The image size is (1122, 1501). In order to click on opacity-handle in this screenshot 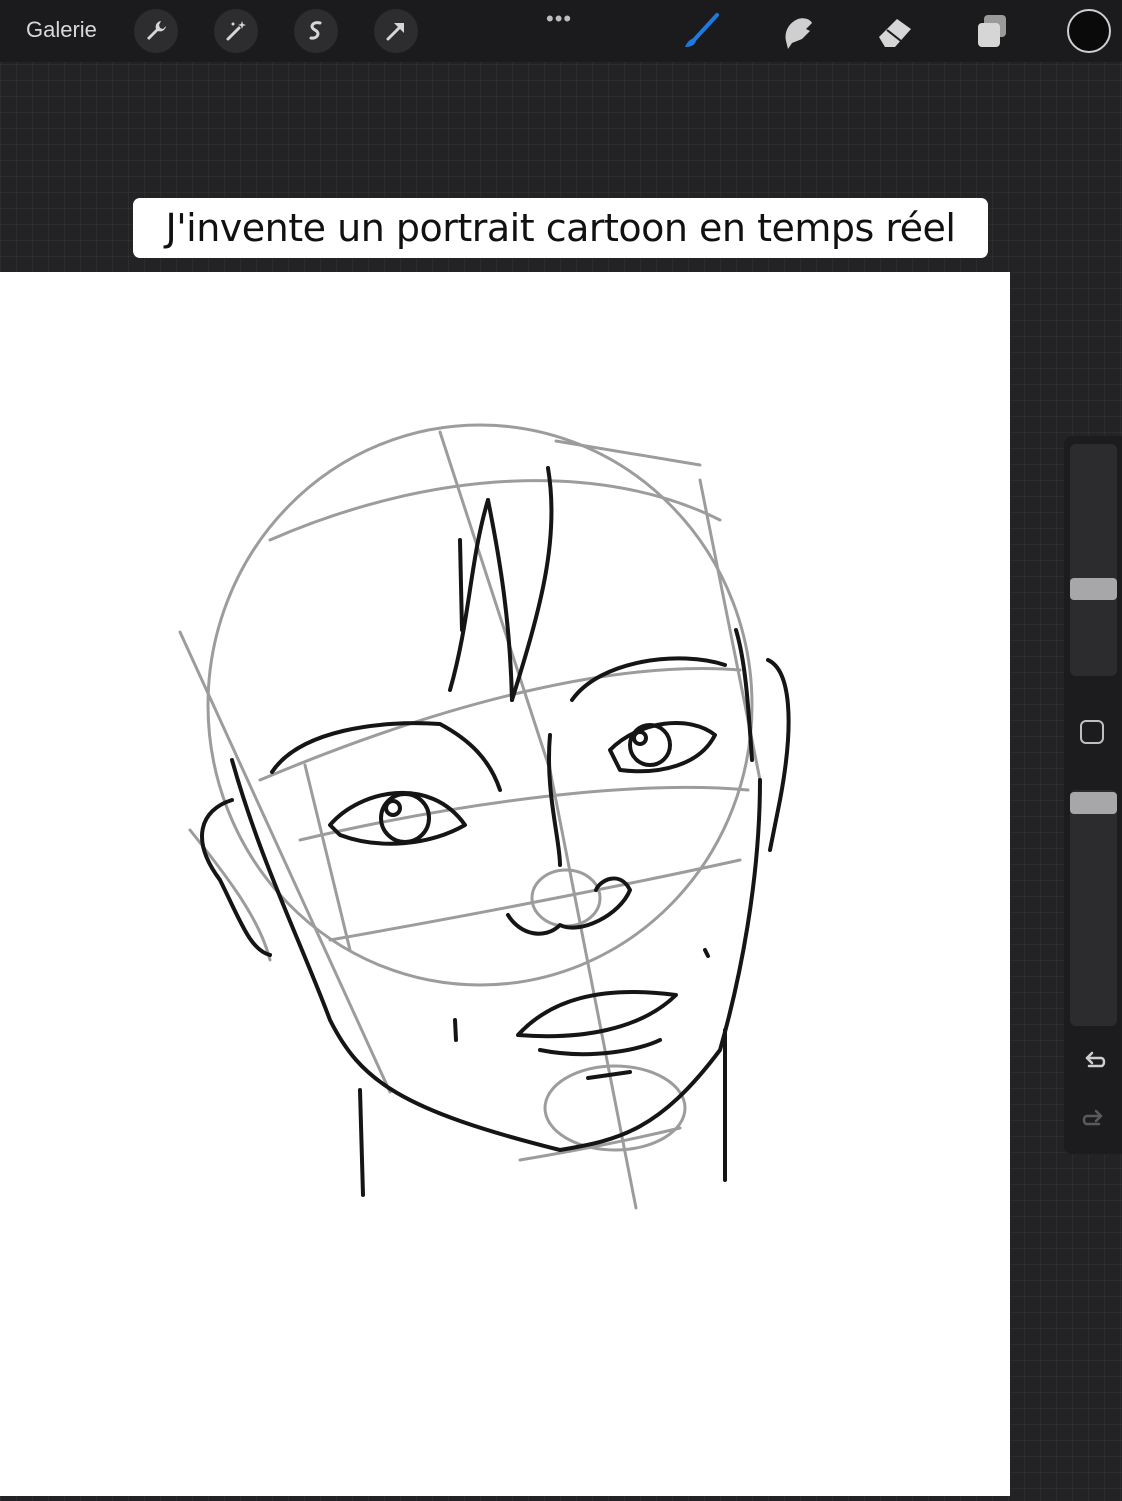, I will do `click(1093, 803)`.